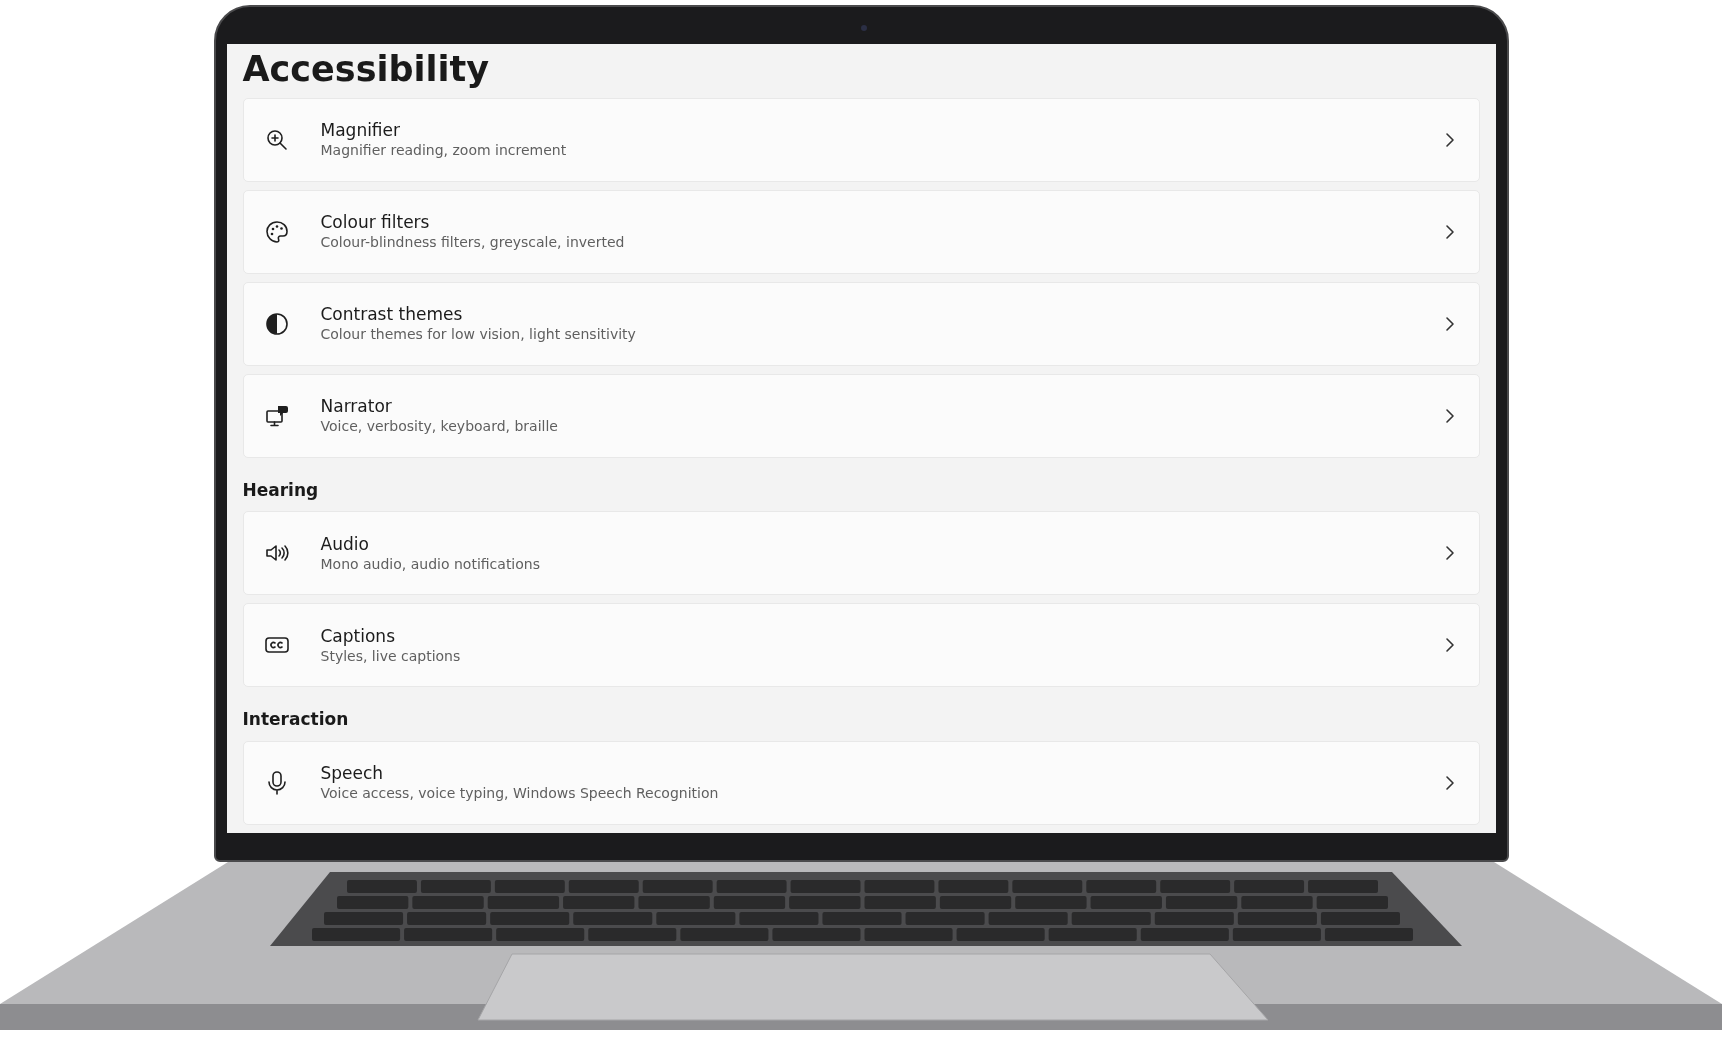 This screenshot has height=1051, width=1722. I want to click on contrast-icon, so click(276, 323).